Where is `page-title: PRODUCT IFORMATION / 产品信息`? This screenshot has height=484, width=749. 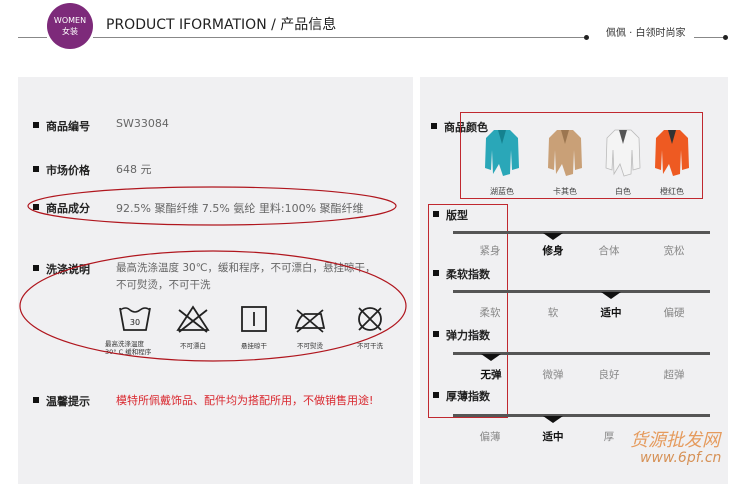 page-title: PRODUCT IFORMATION / 产品信息 is located at coordinates (221, 25).